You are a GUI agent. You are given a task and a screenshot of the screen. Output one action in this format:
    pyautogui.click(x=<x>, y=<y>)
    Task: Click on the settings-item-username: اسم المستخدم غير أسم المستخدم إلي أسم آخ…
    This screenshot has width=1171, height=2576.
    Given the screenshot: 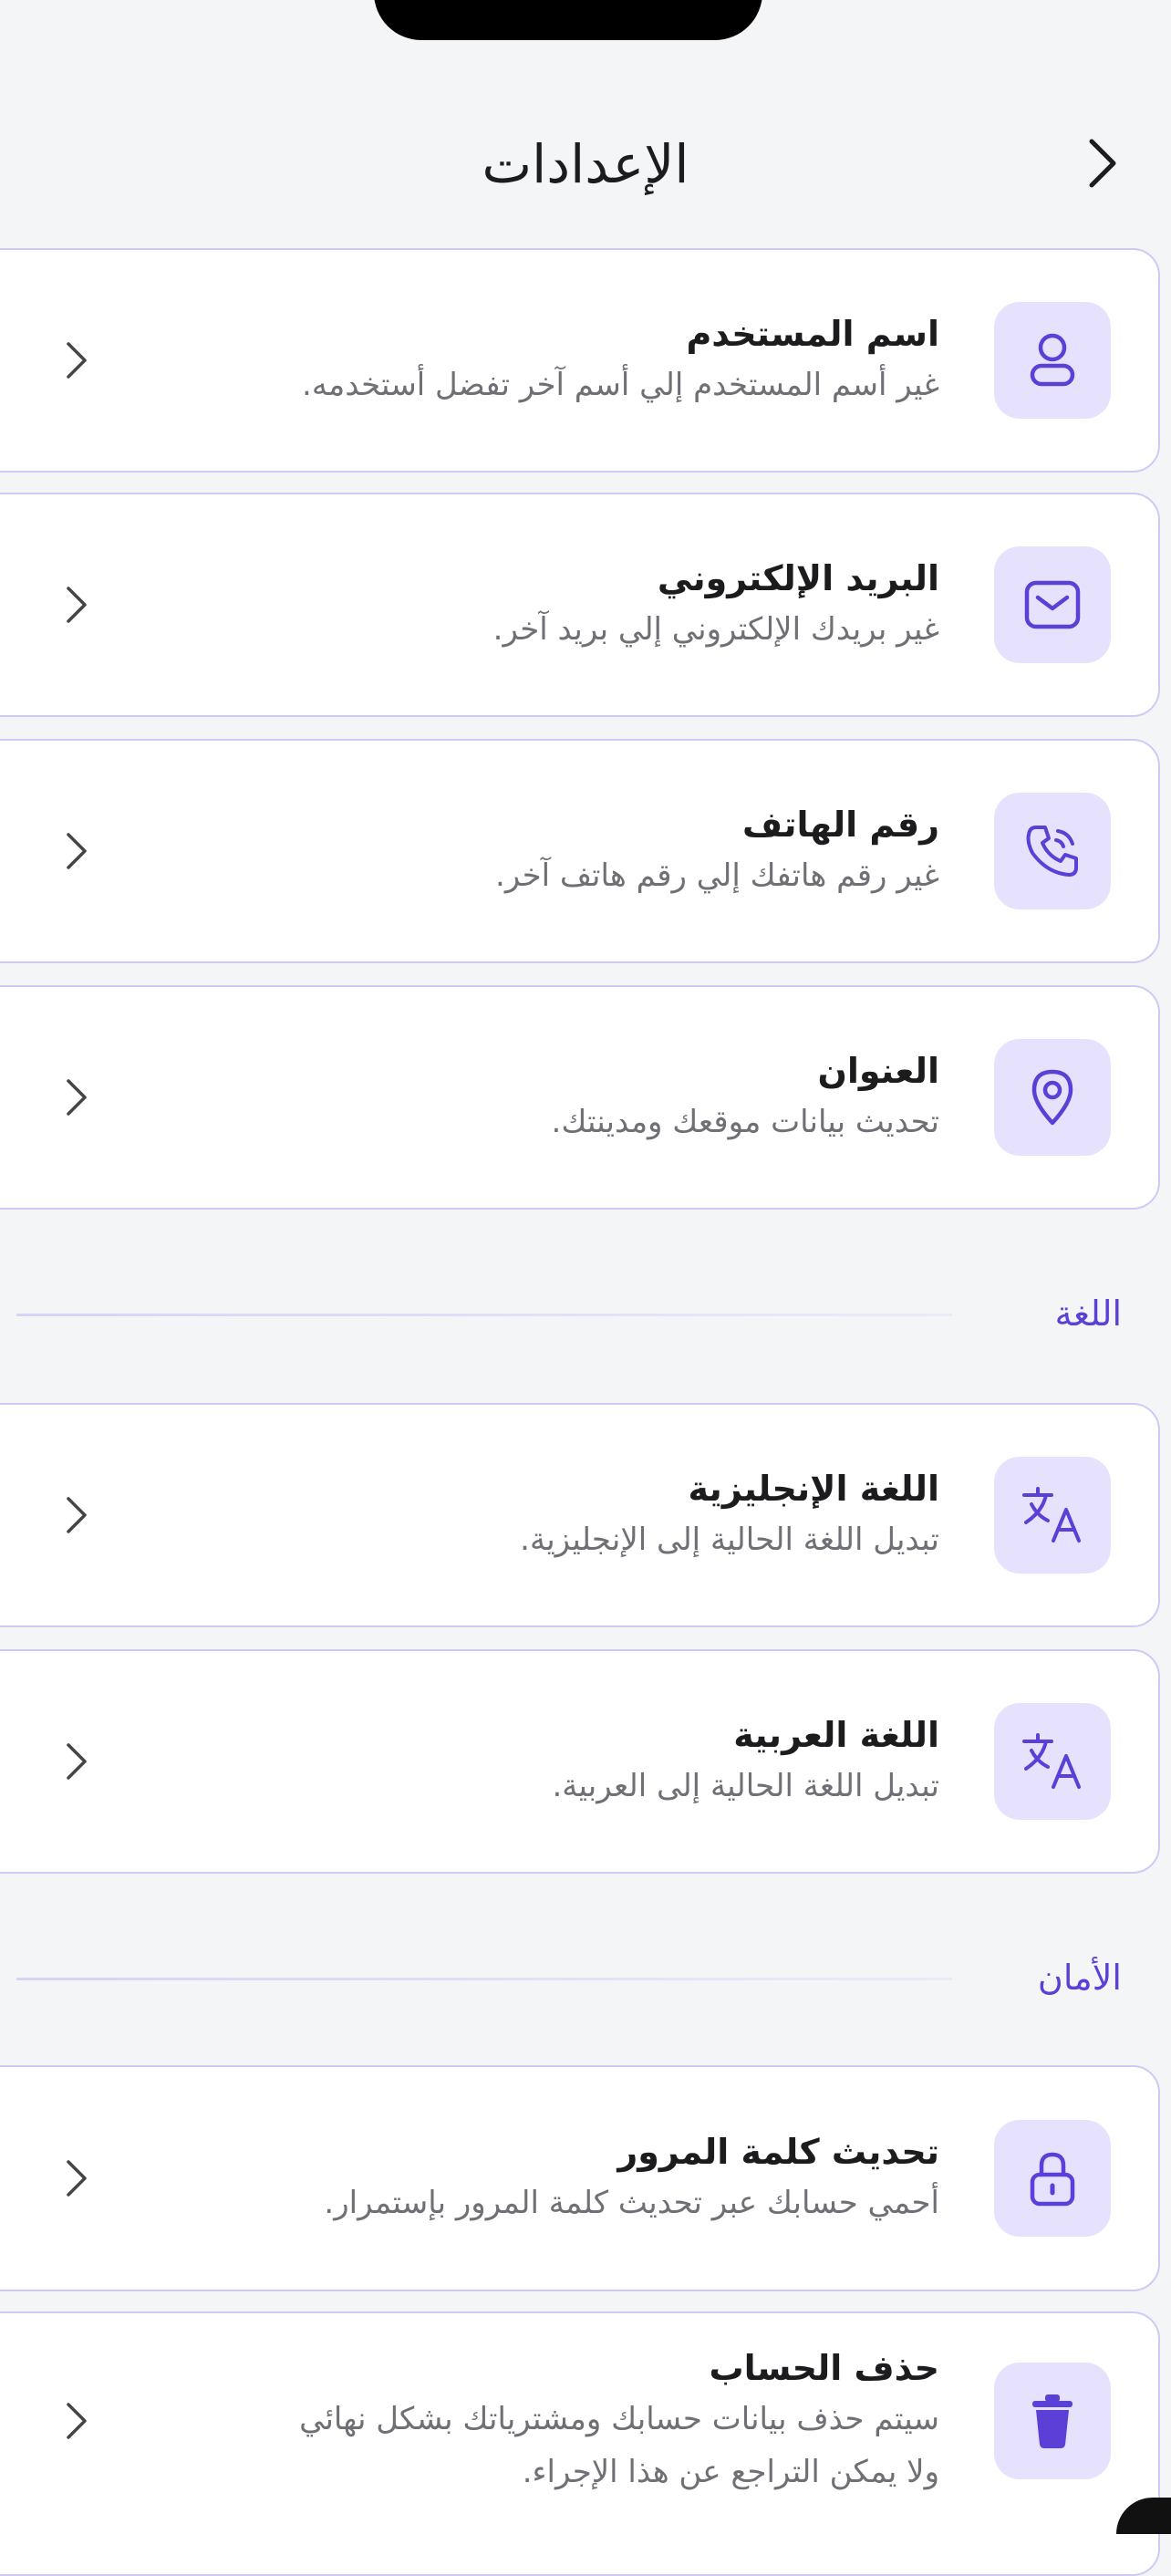 What is the action you would take?
    pyautogui.click(x=580, y=360)
    